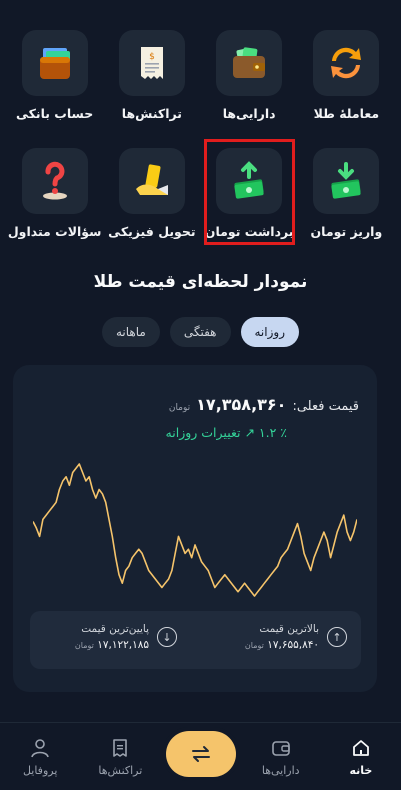  I want to click on gold-bar-hand-icon, so click(151, 181).